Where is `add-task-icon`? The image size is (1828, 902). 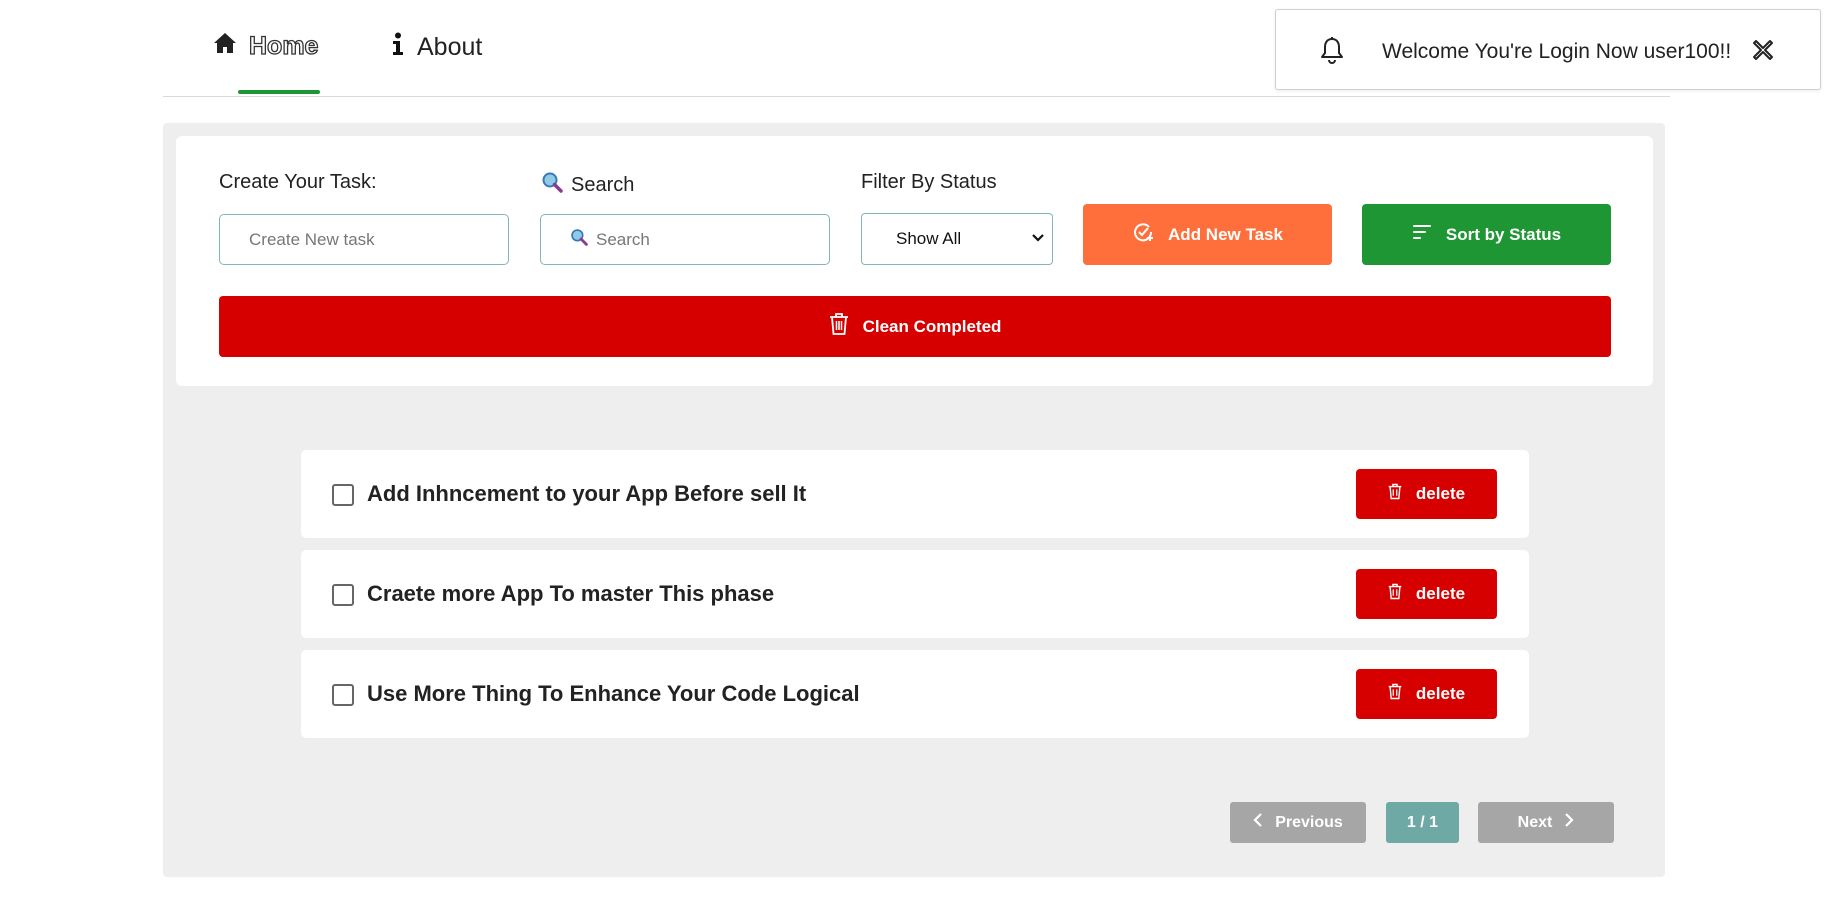
add-task-icon is located at coordinates (1143, 234).